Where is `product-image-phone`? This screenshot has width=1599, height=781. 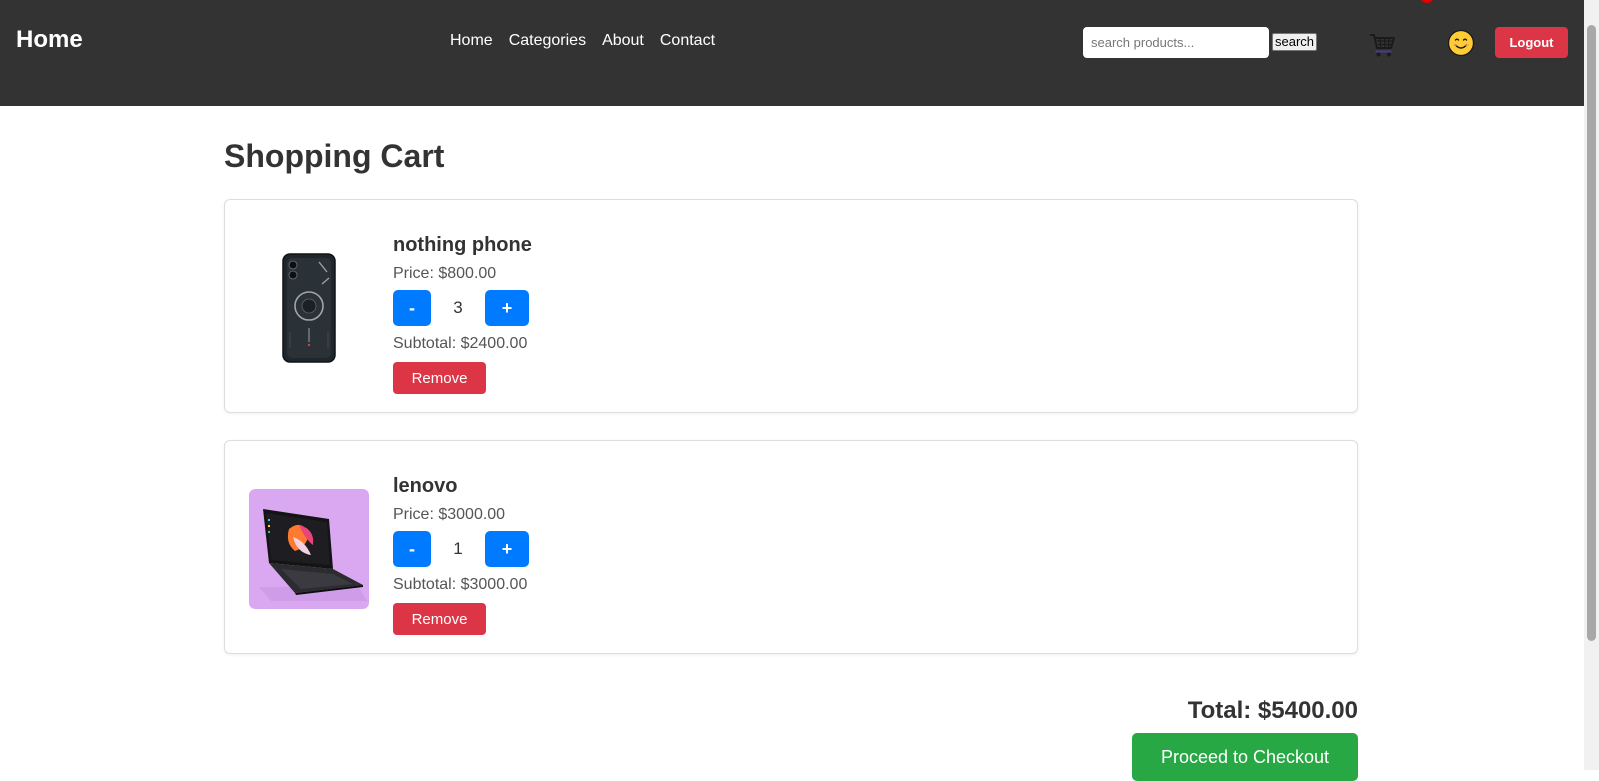 product-image-phone is located at coordinates (309, 308).